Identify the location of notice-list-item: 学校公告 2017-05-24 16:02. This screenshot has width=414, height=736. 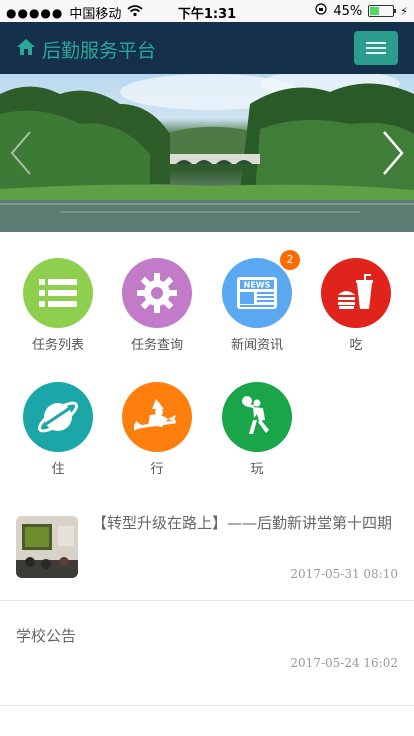
(207, 653).